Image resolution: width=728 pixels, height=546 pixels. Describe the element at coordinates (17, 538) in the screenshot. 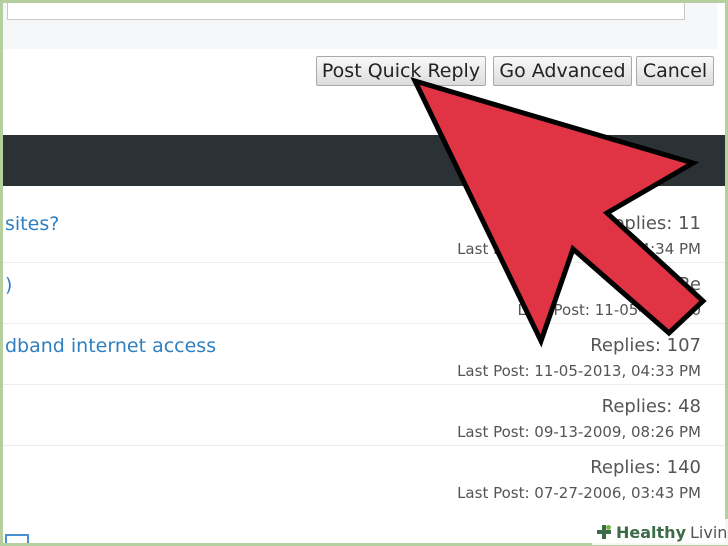

I see `partial-icon` at that location.